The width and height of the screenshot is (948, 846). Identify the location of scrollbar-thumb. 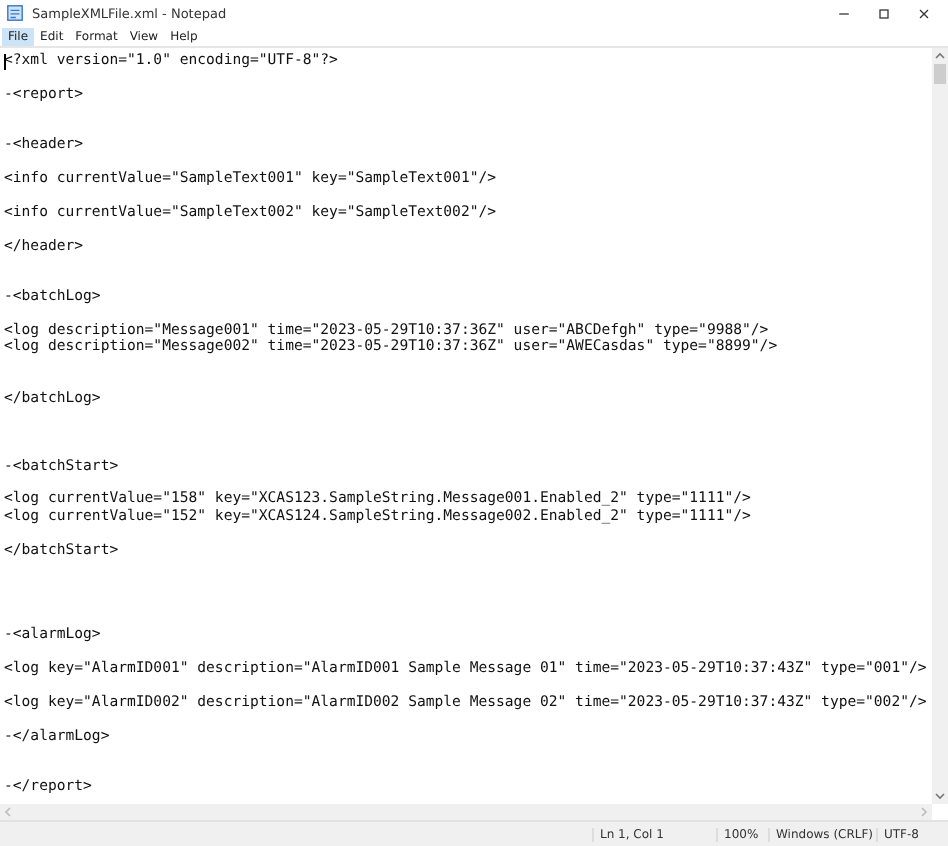
(940, 74).